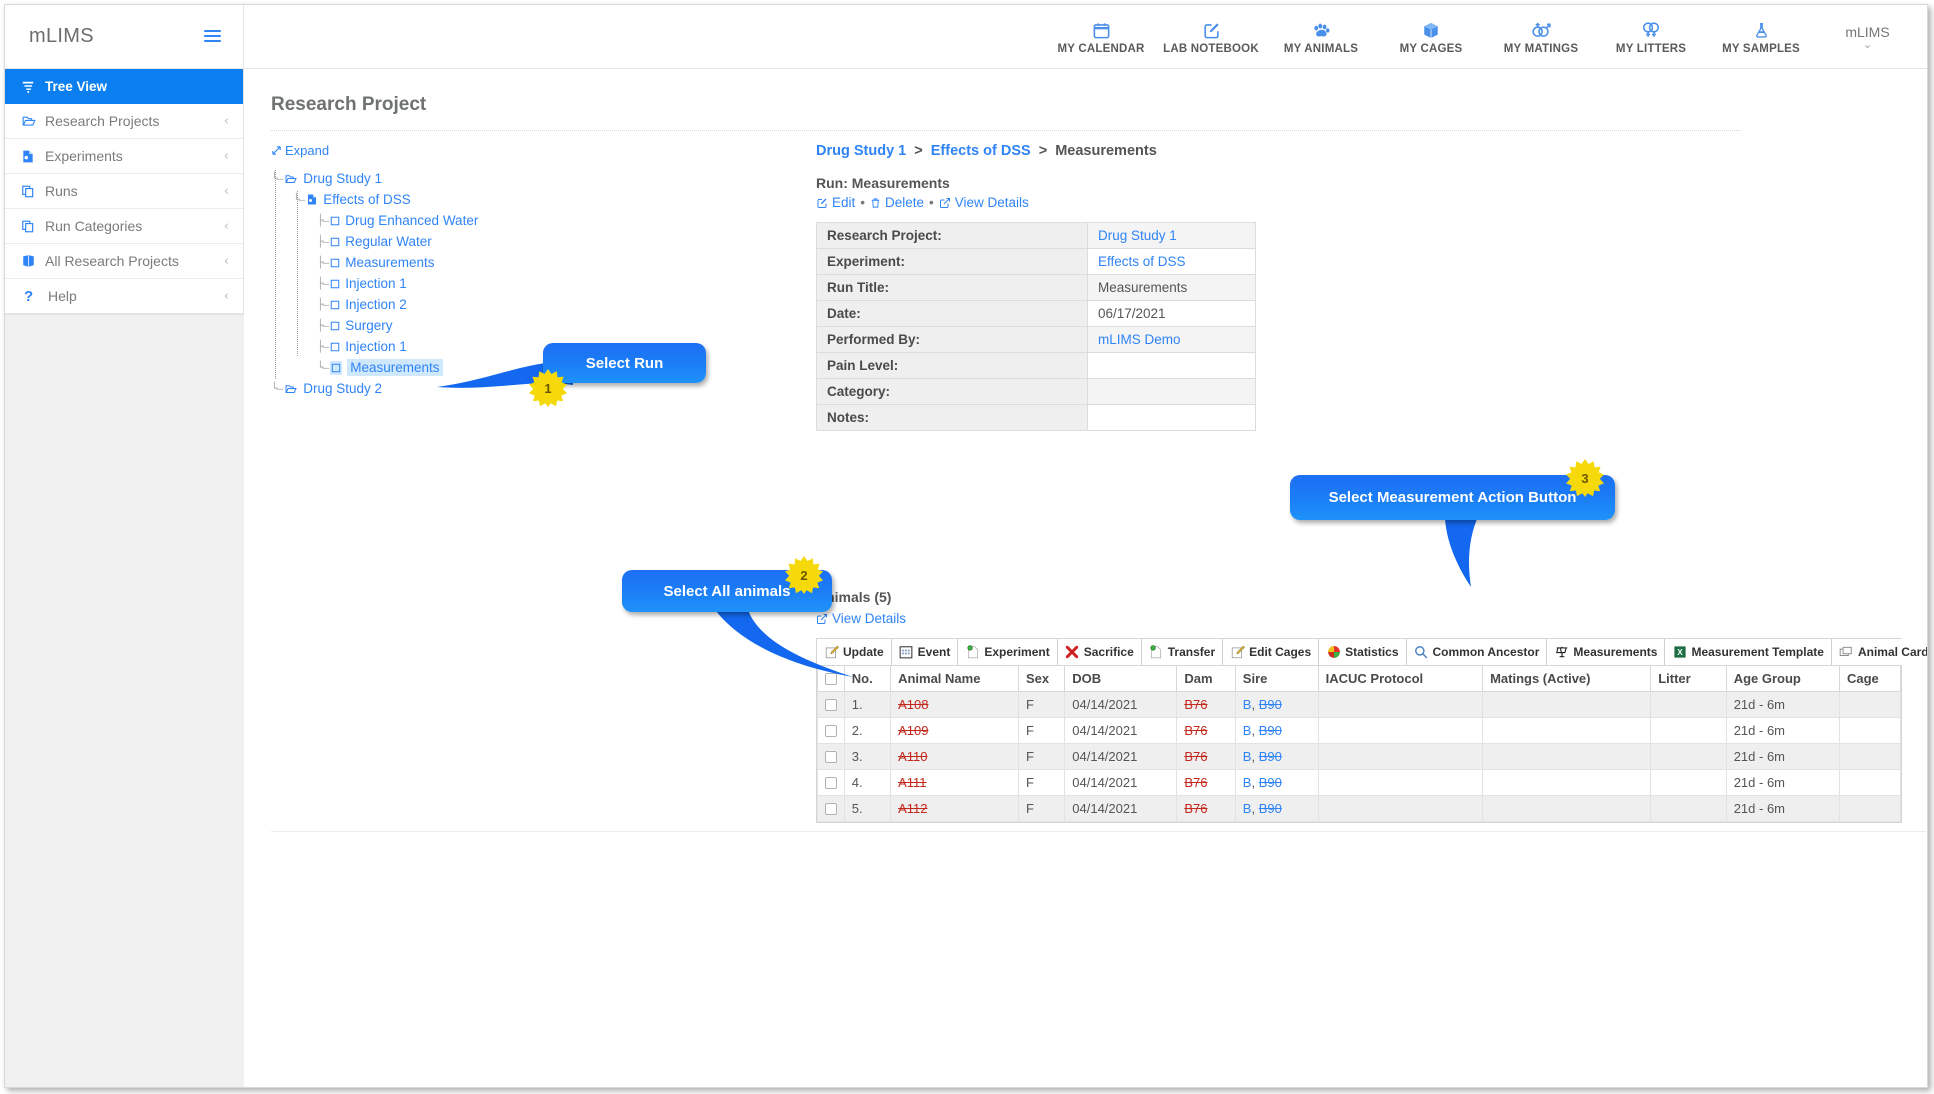 The image size is (1934, 1094). I want to click on statistics-button: Statistics, so click(1363, 651).